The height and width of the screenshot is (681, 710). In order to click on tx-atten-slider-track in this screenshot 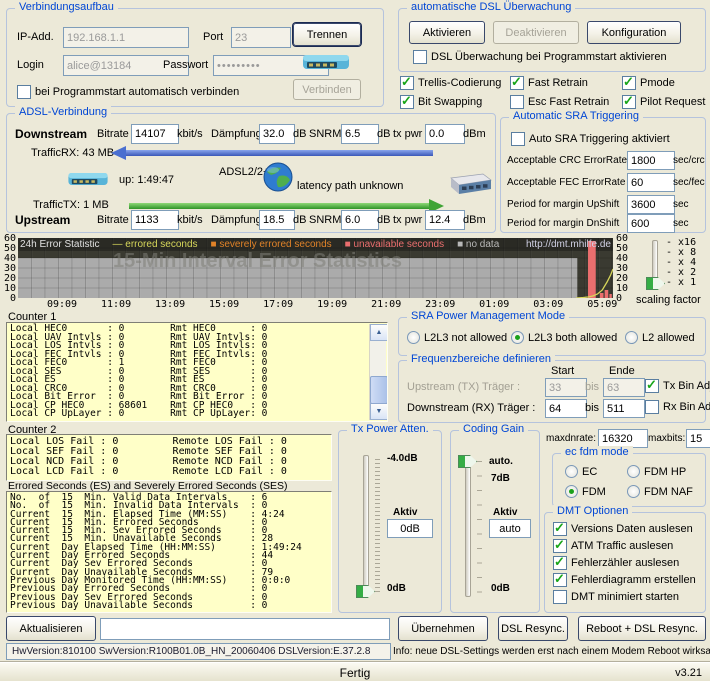, I will do `click(366, 526)`.